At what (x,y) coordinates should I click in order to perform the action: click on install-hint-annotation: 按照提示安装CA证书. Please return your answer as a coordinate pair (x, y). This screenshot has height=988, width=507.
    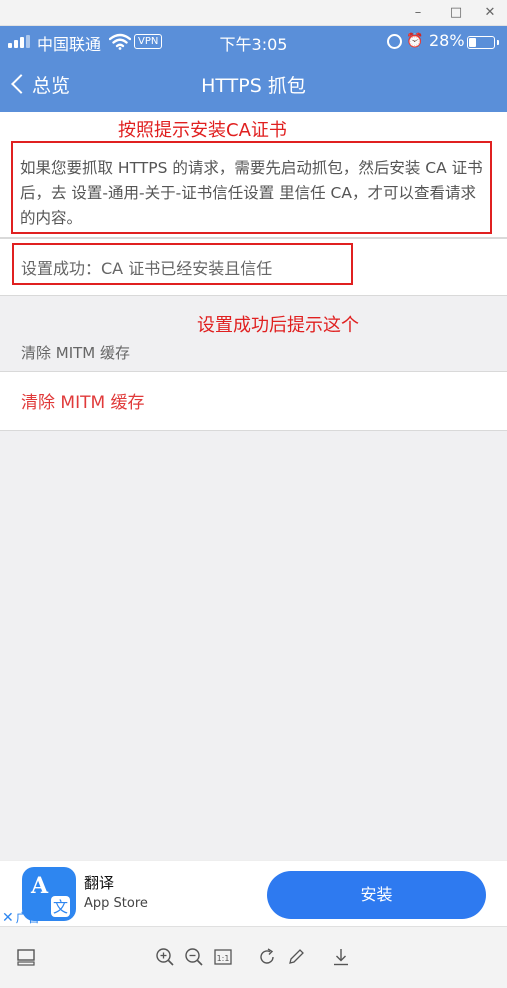
    Looking at the image, I should click on (202, 130).